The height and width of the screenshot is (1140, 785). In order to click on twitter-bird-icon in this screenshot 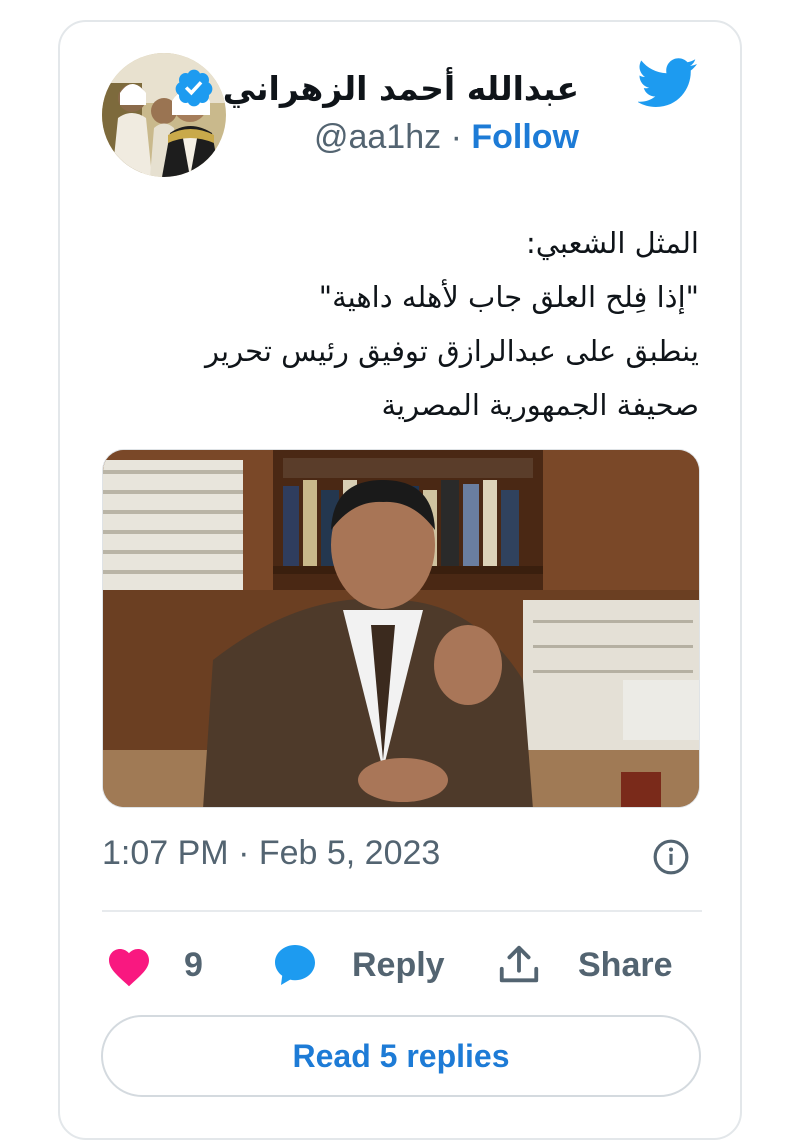, I will do `click(668, 83)`.